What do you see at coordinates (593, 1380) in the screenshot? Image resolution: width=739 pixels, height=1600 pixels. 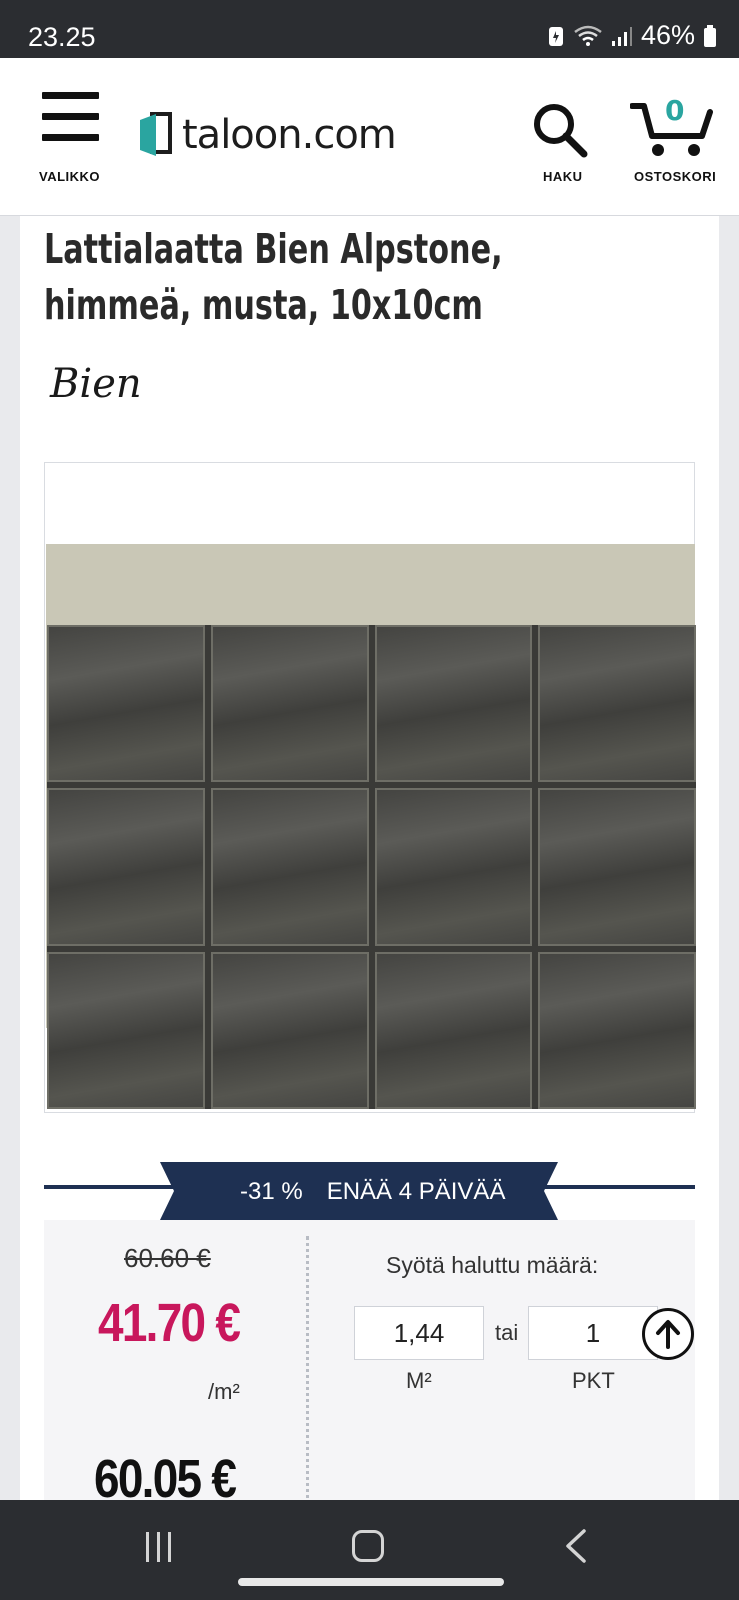 I see `pkt-unit-label: PKT` at bounding box center [593, 1380].